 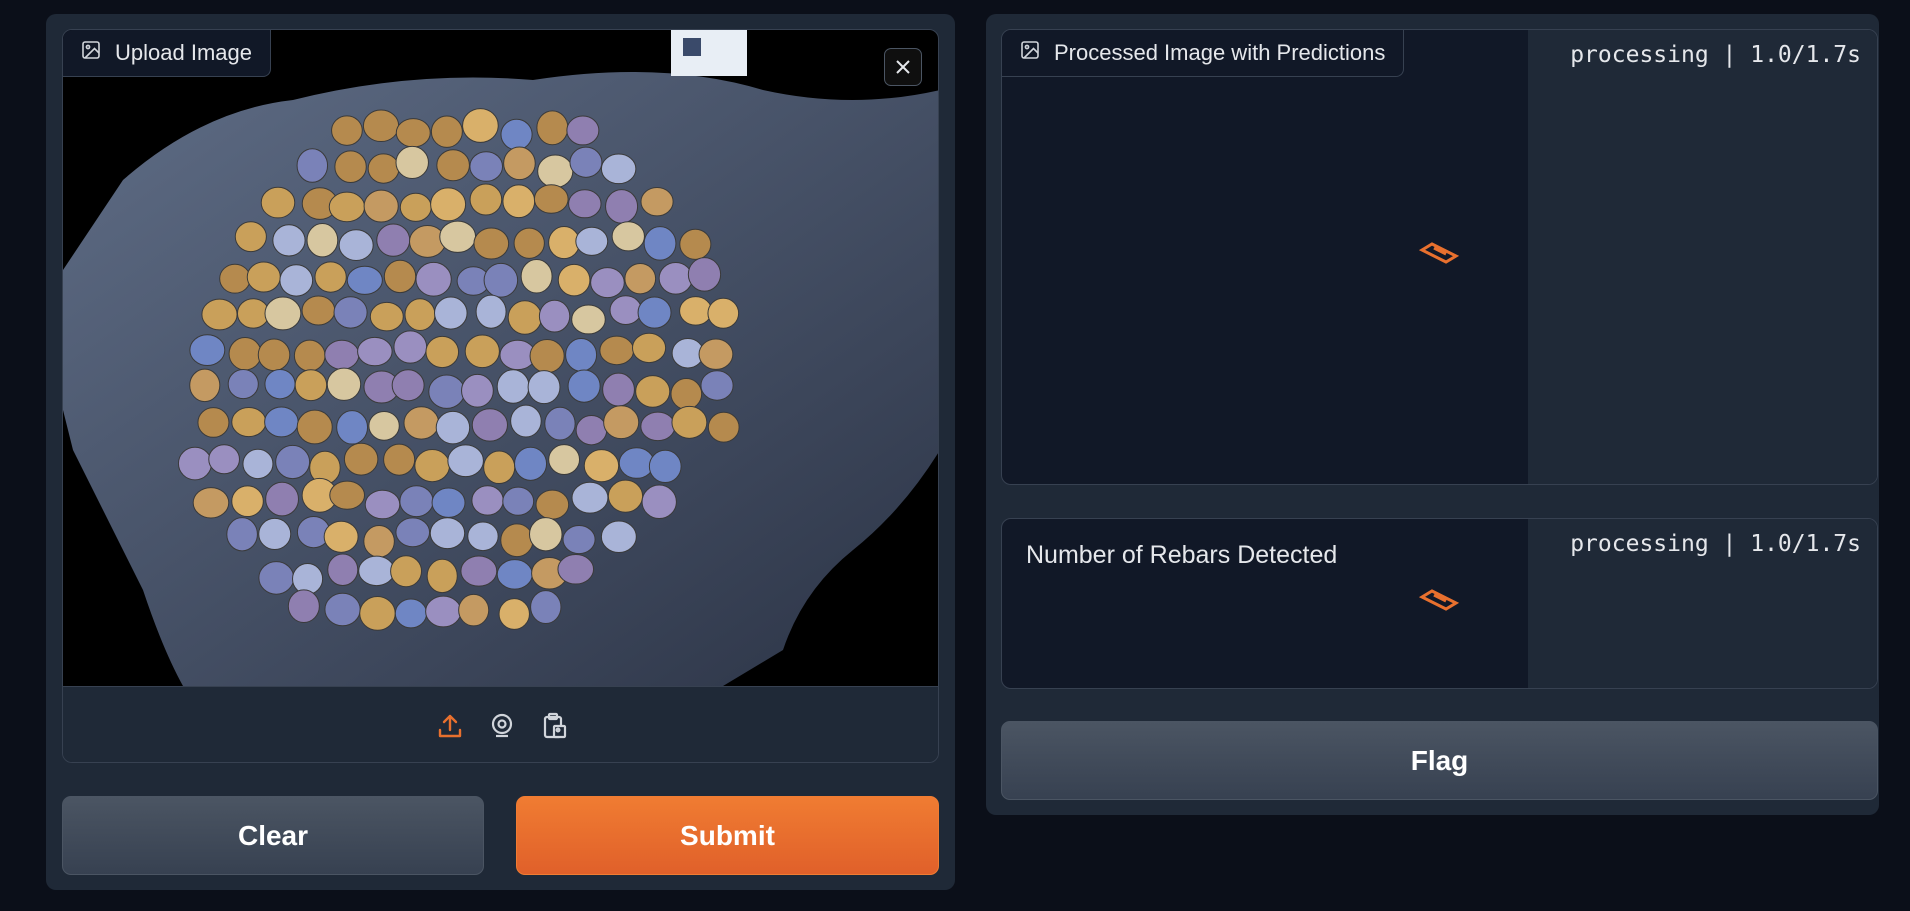 What do you see at coordinates (1439, 760) in the screenshot?
I see `flag-button: Flag` at bounding box center [1439, 760].